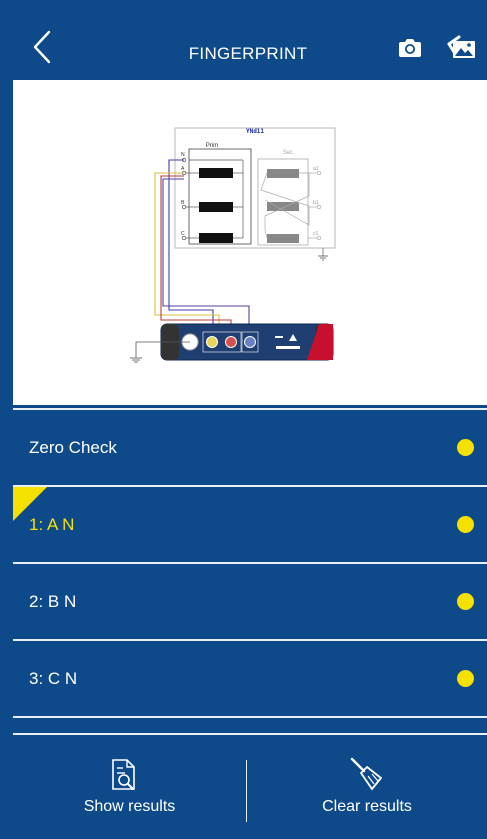 The image size is (487, 839). What do you see at coordinates (367, 806) in the screenshot?
I see `clear-results-label: Clear results` at bounding box center [367, 806].